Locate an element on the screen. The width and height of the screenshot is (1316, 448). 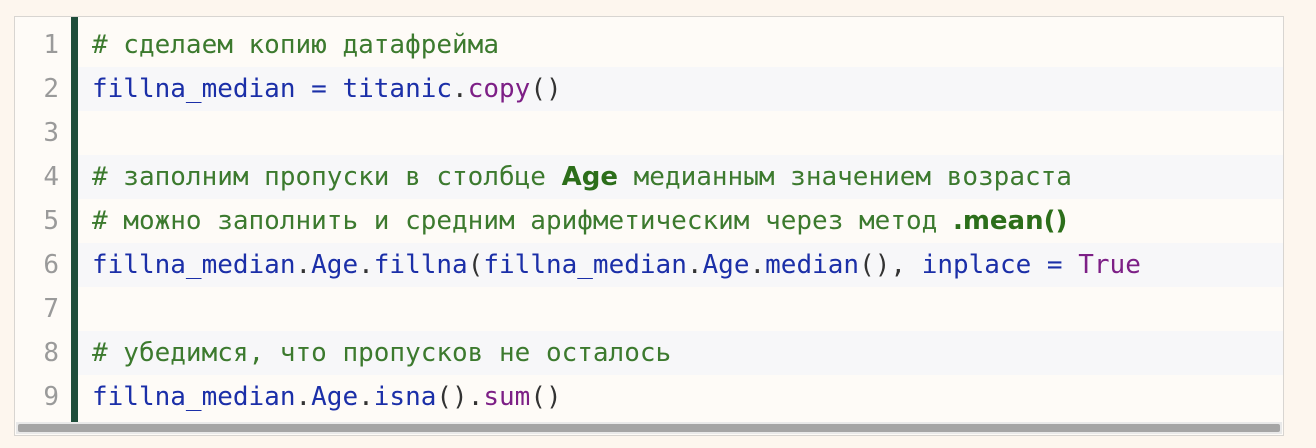
line-number: 5 is located at coordinates (51, 221).